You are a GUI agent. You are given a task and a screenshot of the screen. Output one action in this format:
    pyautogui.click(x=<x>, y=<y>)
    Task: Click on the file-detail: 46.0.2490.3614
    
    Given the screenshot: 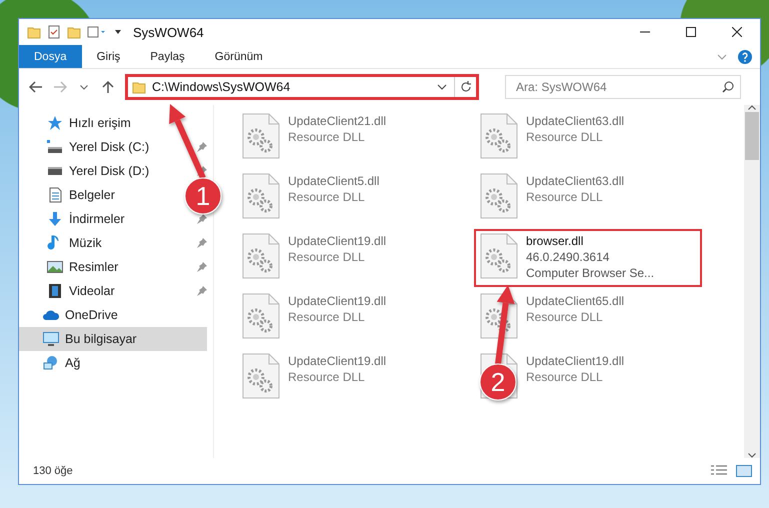 What is the action you would take?
    pyautogui.click(x=568, y=257)
    